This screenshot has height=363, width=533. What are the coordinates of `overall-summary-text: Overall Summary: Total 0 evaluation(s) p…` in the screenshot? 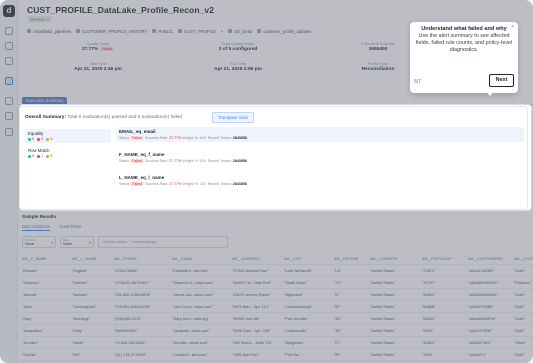 It's located at (103, 117).